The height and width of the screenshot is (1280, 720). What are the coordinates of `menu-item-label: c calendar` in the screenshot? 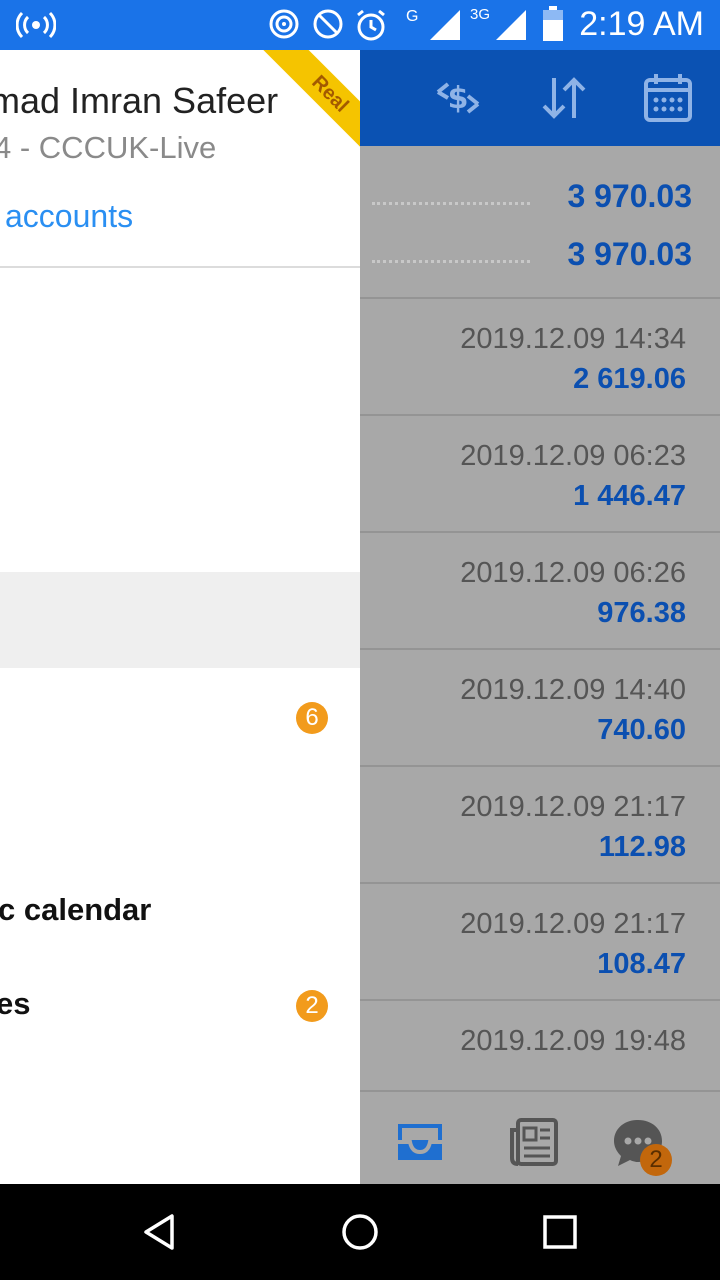 It's located at (76, 909).